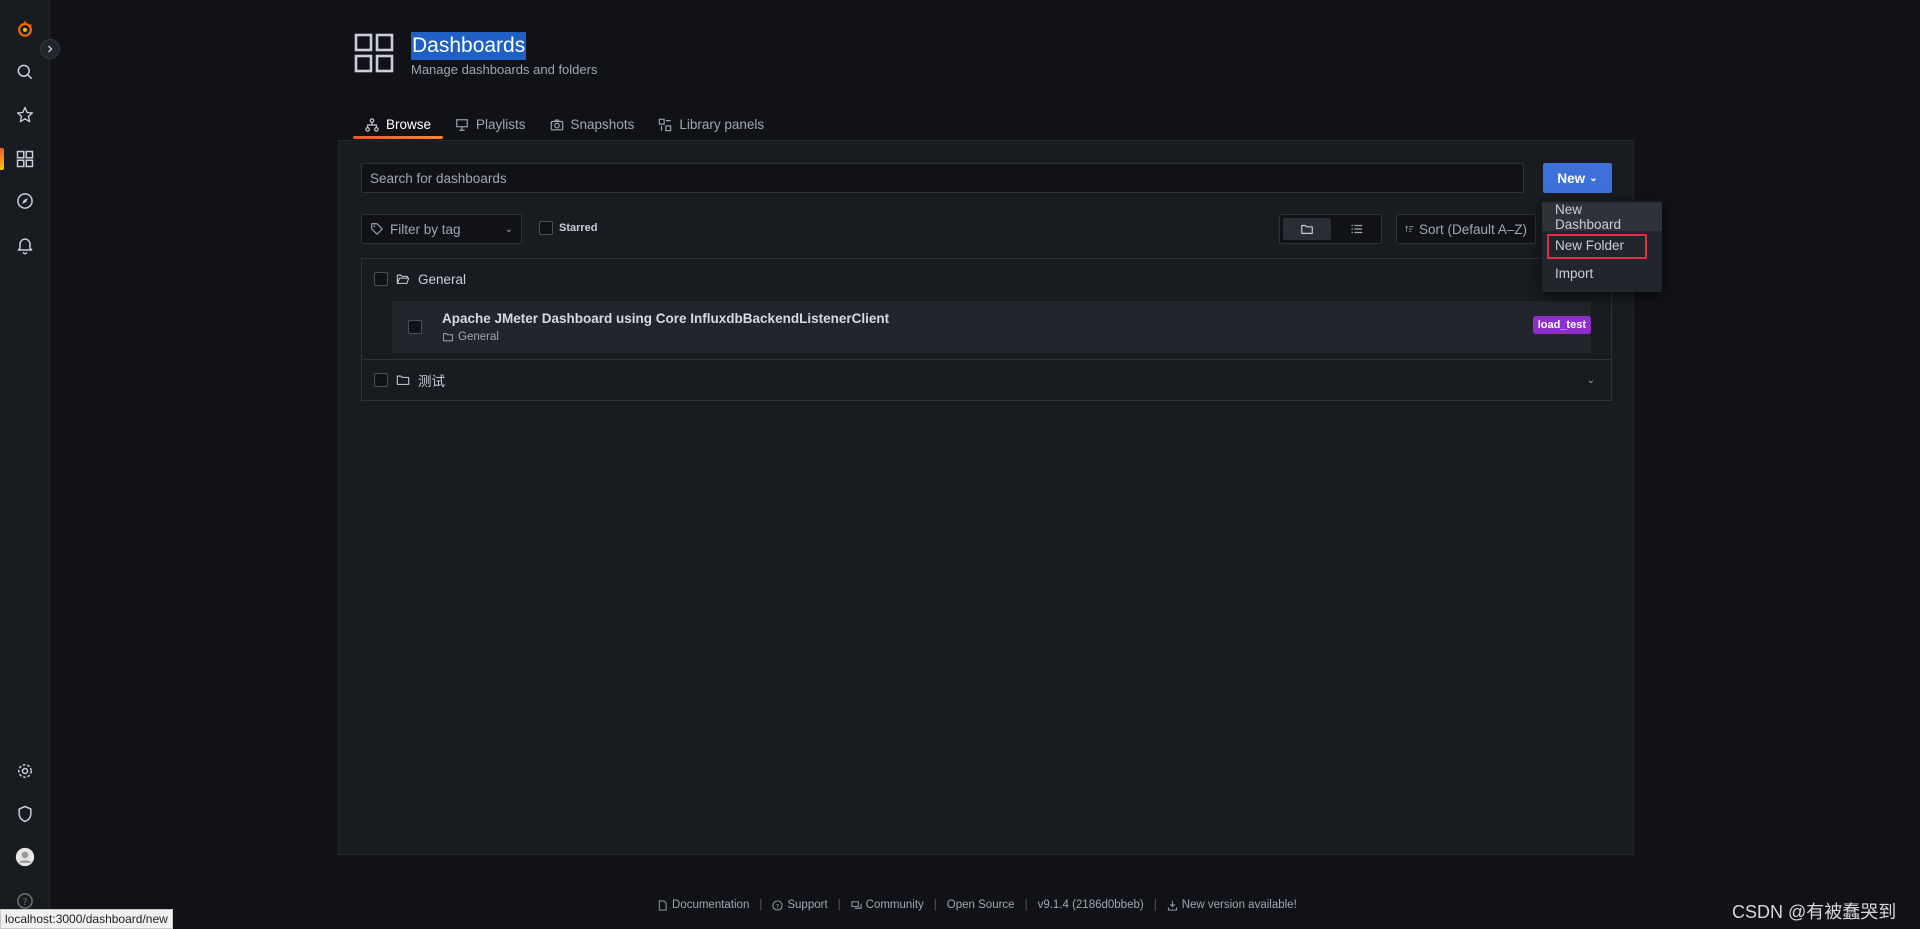 The height and width of the screenshot is (929, 1920). What do you see at coordinates (1571, 178) in the screenshot?
I see `new-button-label: New` at bounding box center [1571, 178].